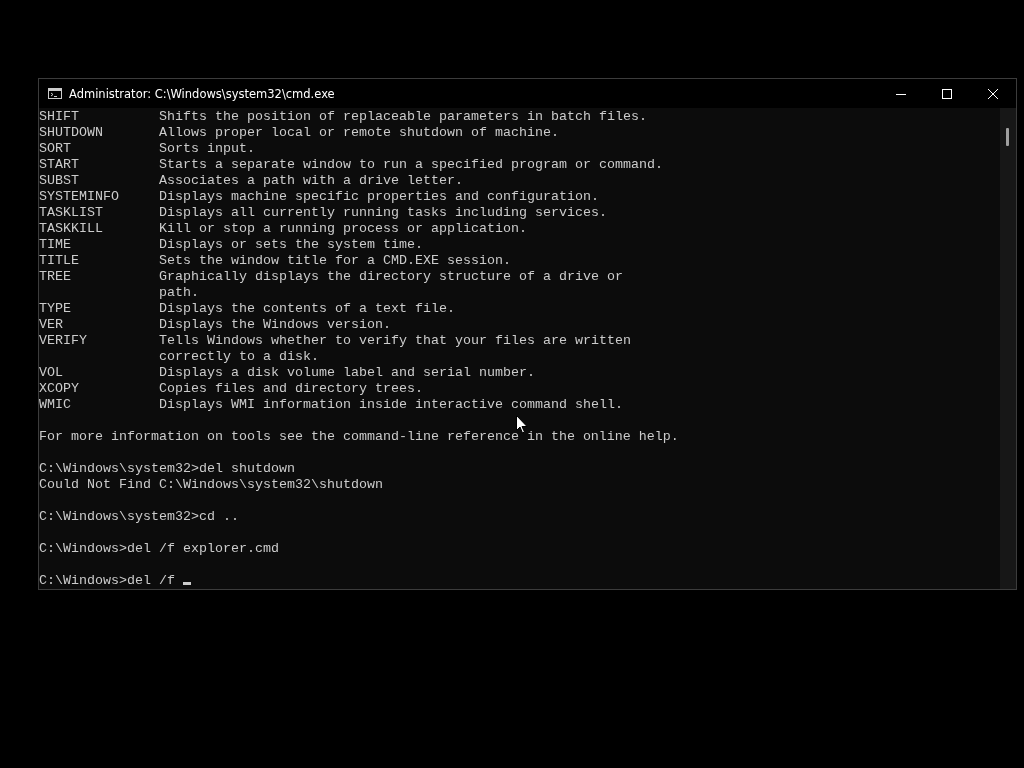  What do you see at coordinates (343, 229) in the screenshot?
I see `command-description: Kill or stop a running process or application.` at bounding box center [343, 229].